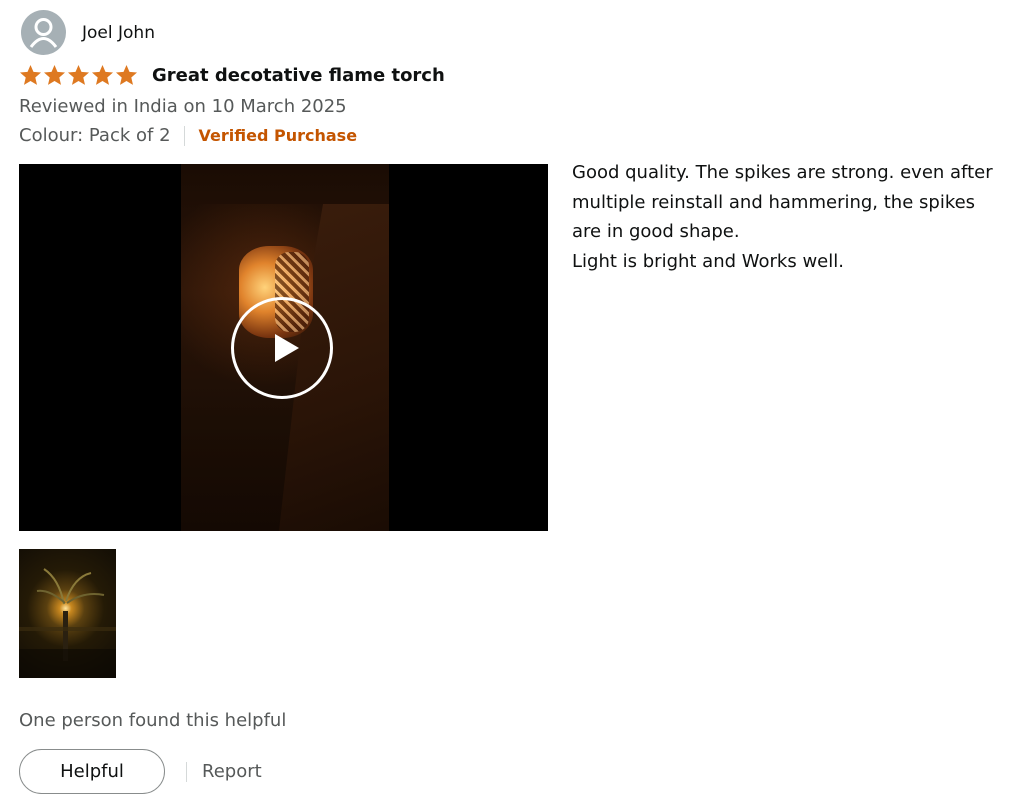  I want to click on report-link: Report, so click(232, 771).